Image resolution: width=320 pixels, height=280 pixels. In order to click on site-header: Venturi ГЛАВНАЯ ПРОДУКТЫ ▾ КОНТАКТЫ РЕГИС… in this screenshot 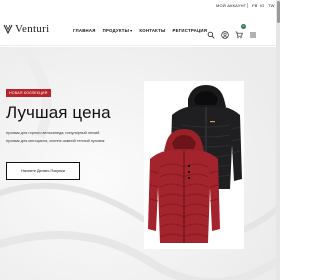, I will do `click(140, 29)`.